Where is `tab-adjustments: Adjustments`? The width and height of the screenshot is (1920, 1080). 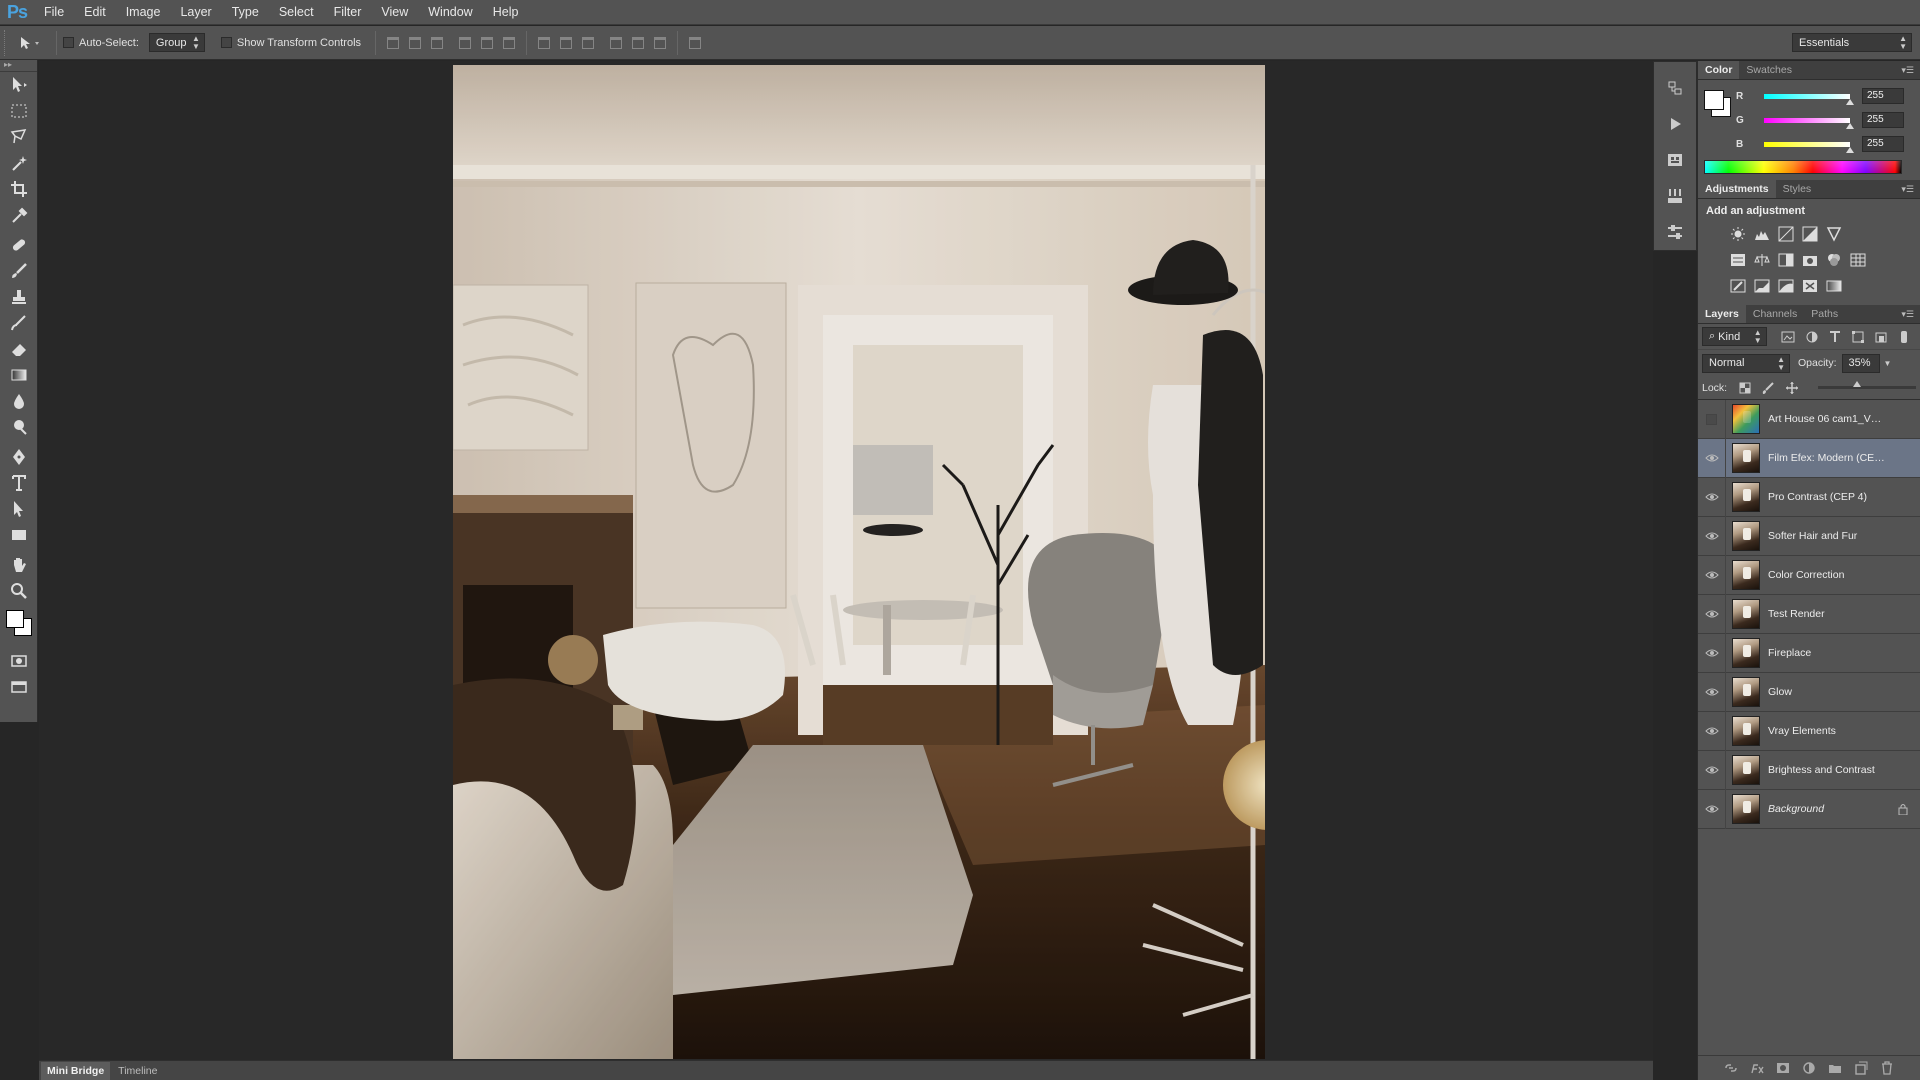
tab-adjustments: Adjustments is located at coordinates (1737, 189).